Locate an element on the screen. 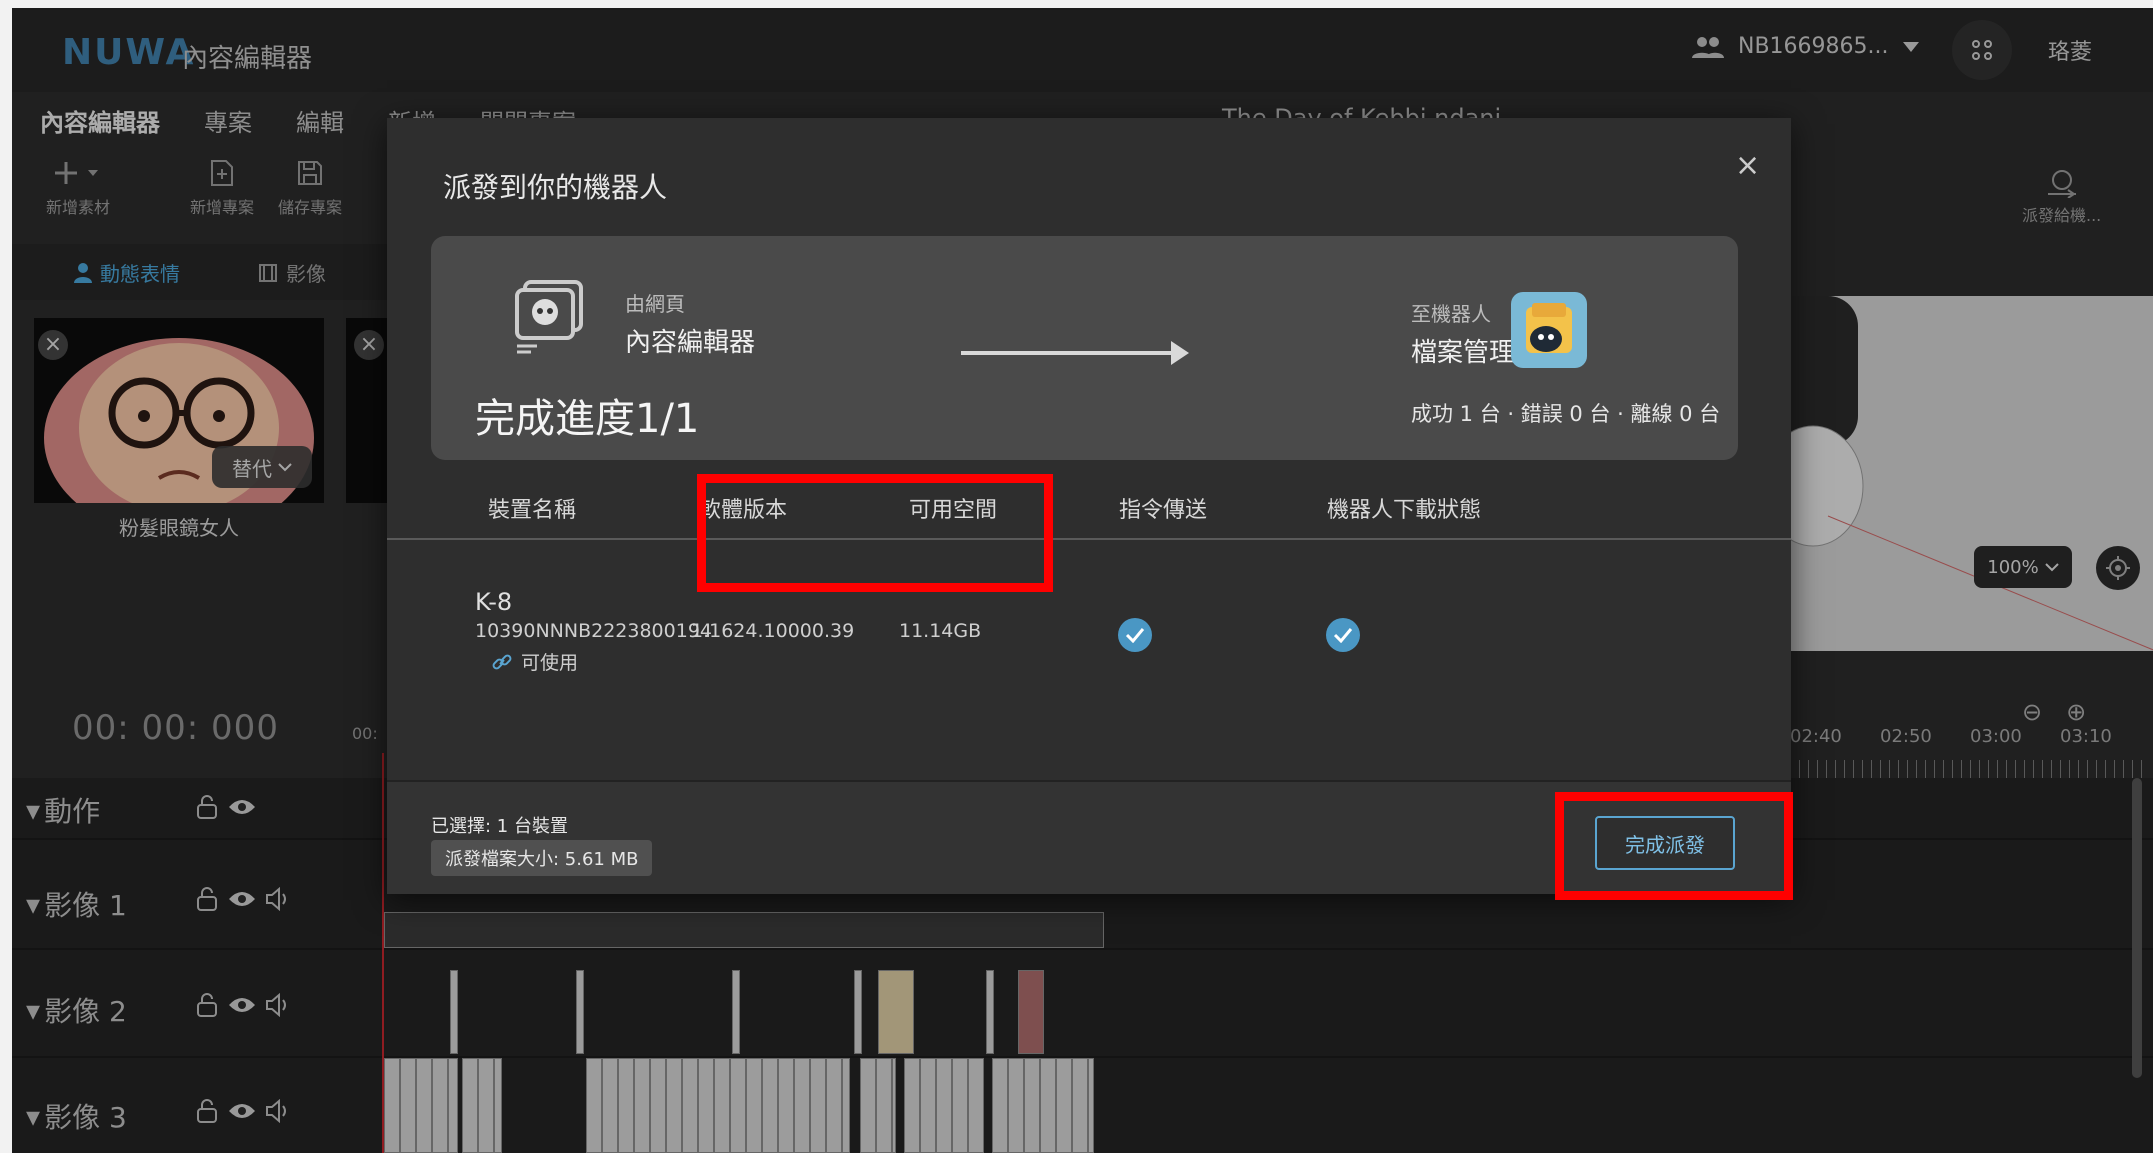 This screenshot has height=1153, width=2153. result-stats: 成功 1 台 · 錯誤 0 台 · 離線 0 台 is located at coordinates (1566, 414).